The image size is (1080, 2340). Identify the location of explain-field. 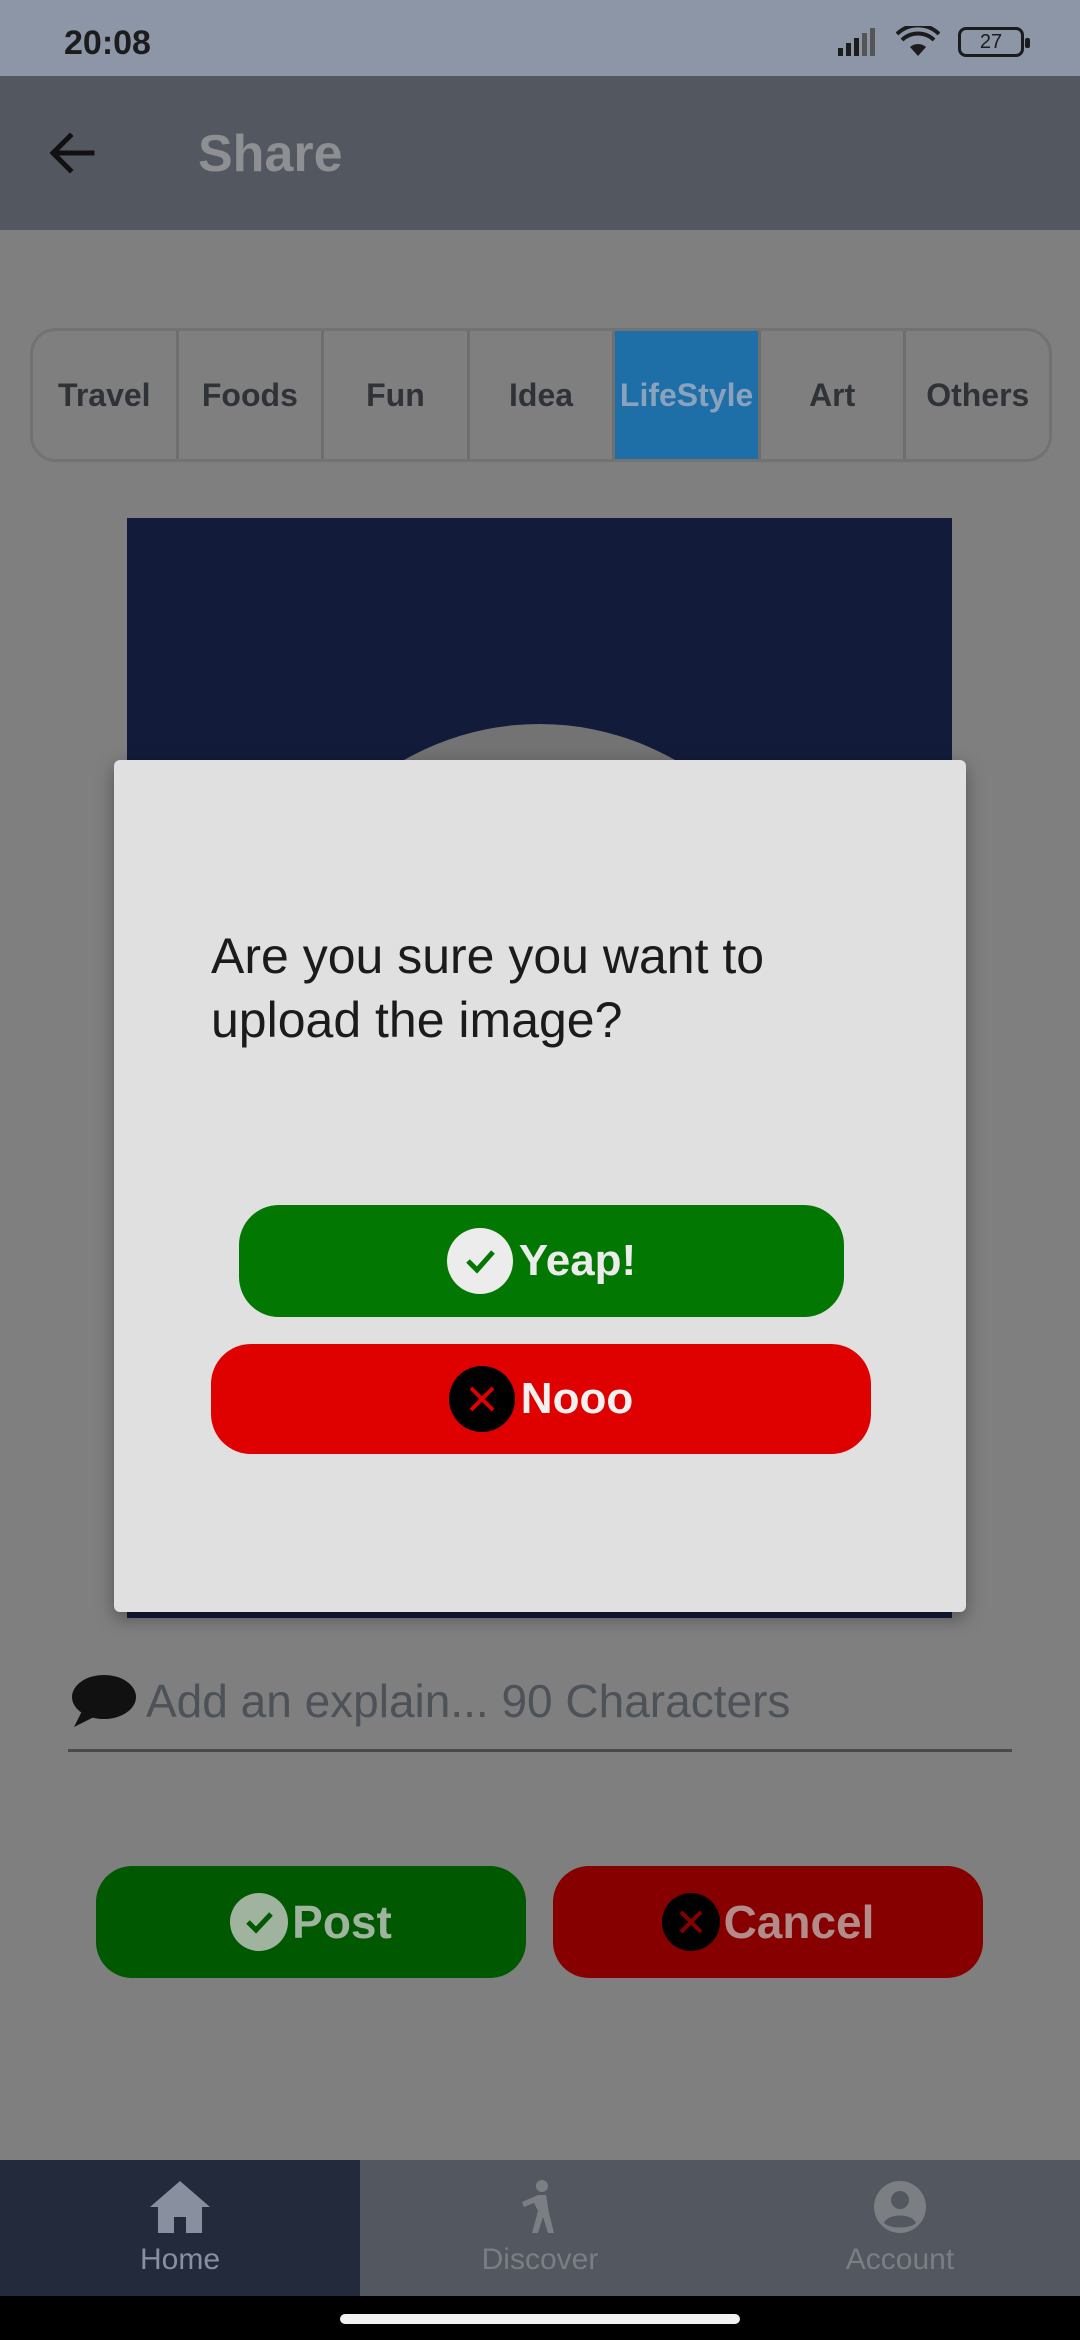
(540, 1702).